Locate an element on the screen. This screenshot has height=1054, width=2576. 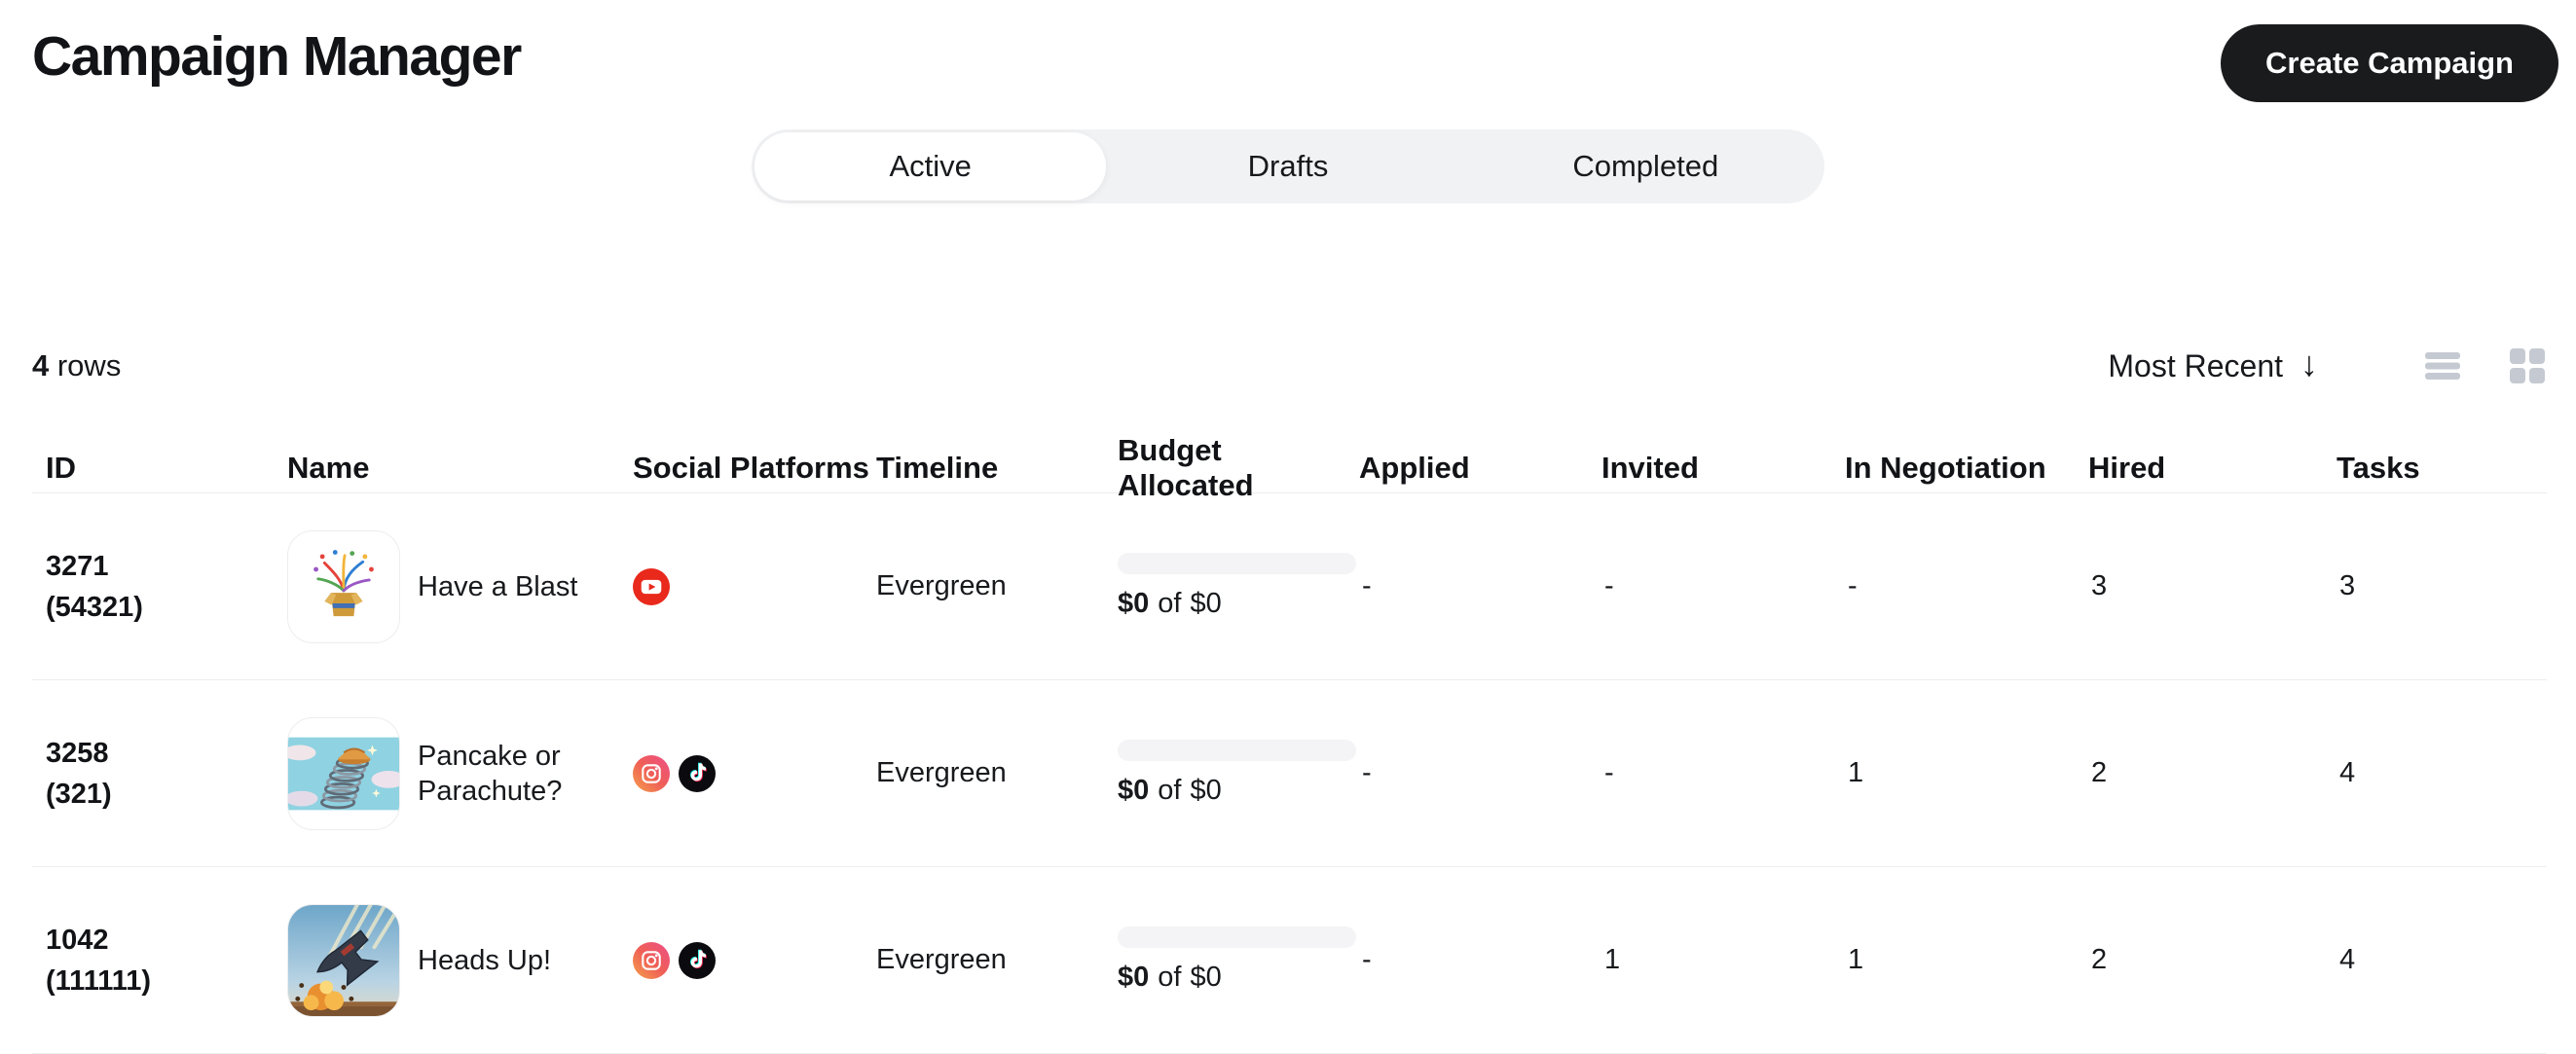
campaign-name: Heads Up! is located at coordinates (485, 960).